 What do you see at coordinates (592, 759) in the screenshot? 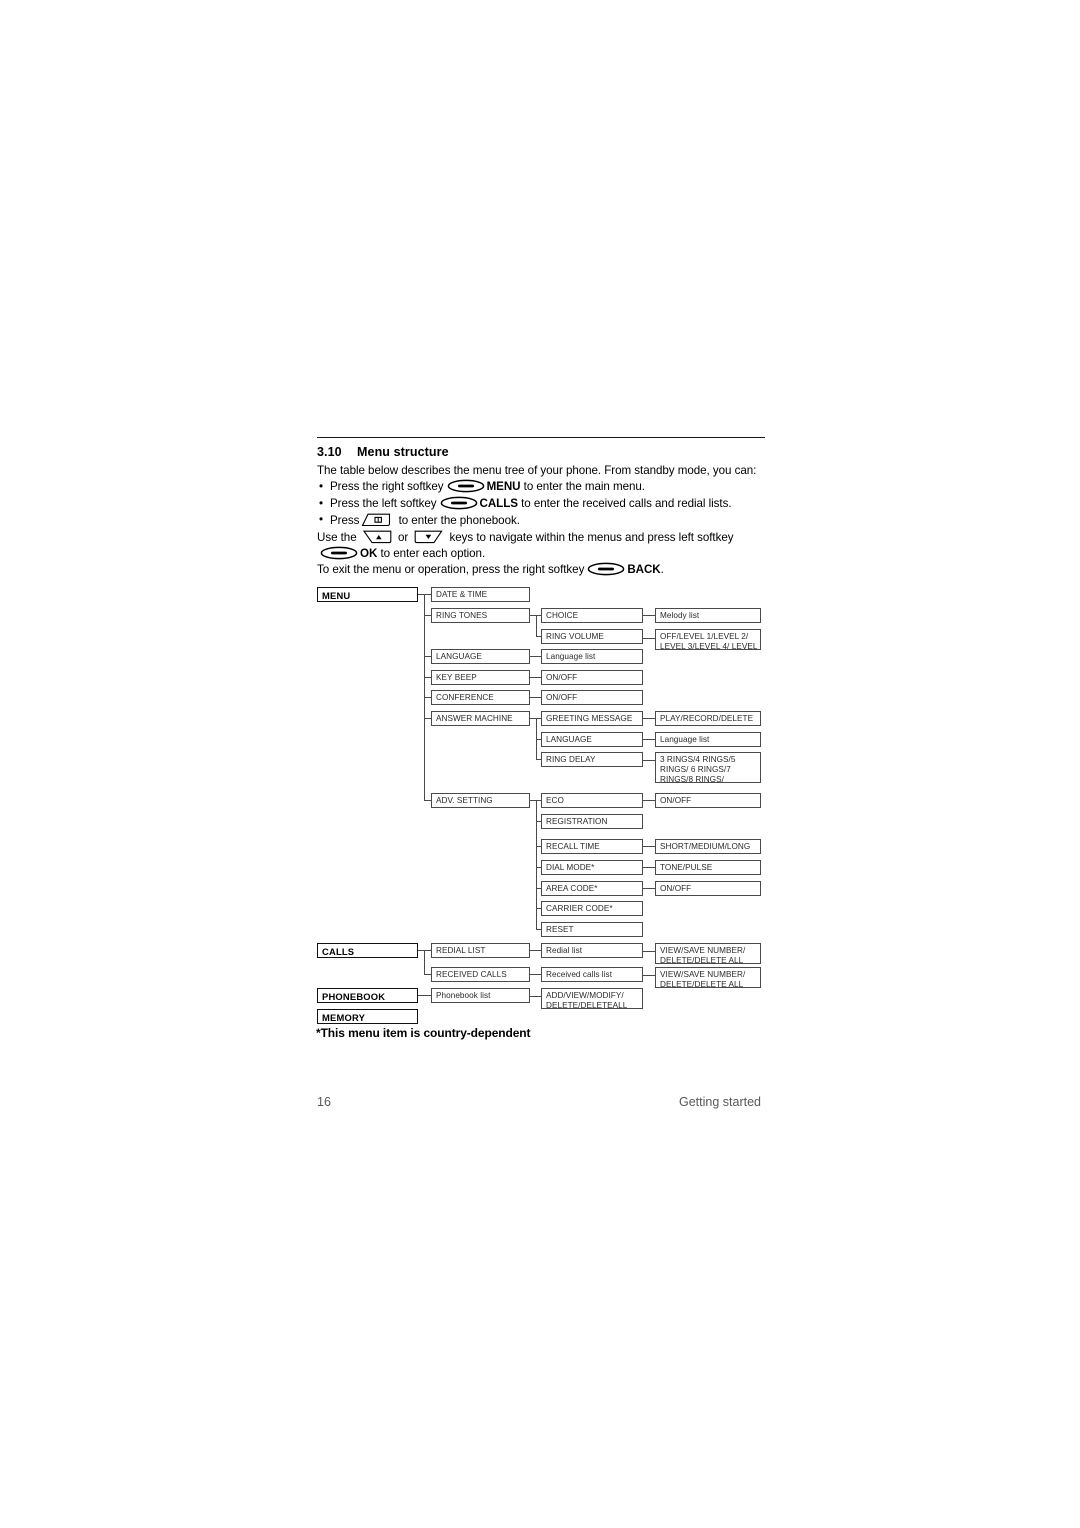
I see `tree-node-ring-delay: RING DELAY` at bounding box center [592, 759].